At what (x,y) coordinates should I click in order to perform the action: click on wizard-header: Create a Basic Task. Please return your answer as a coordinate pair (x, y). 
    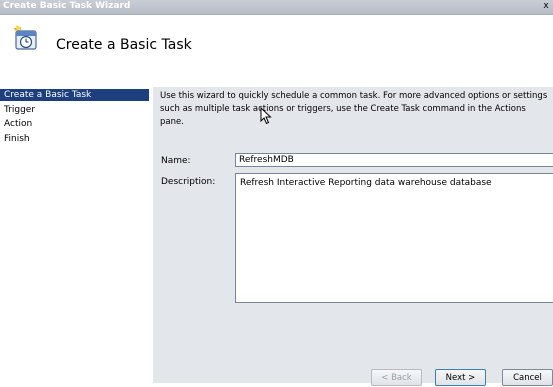
    Looking at the image, I should click on (276, 42).